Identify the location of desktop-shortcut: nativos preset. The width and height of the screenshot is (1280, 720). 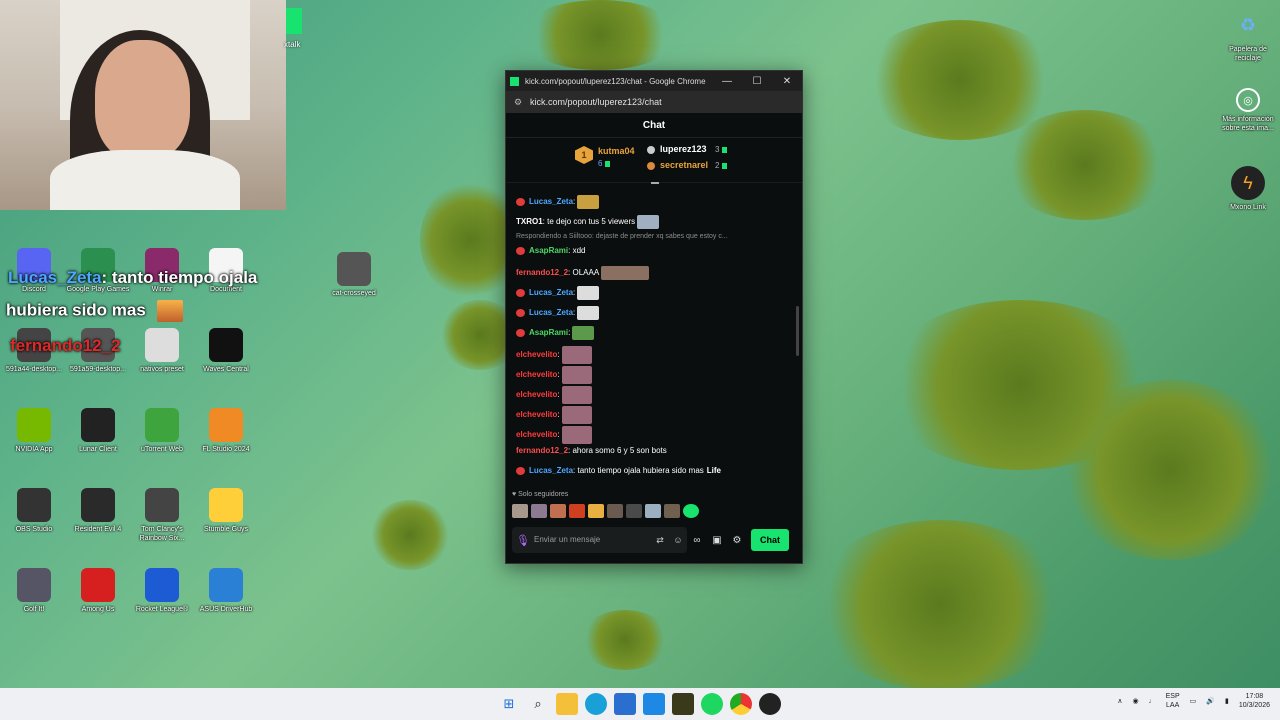
(162, 351).